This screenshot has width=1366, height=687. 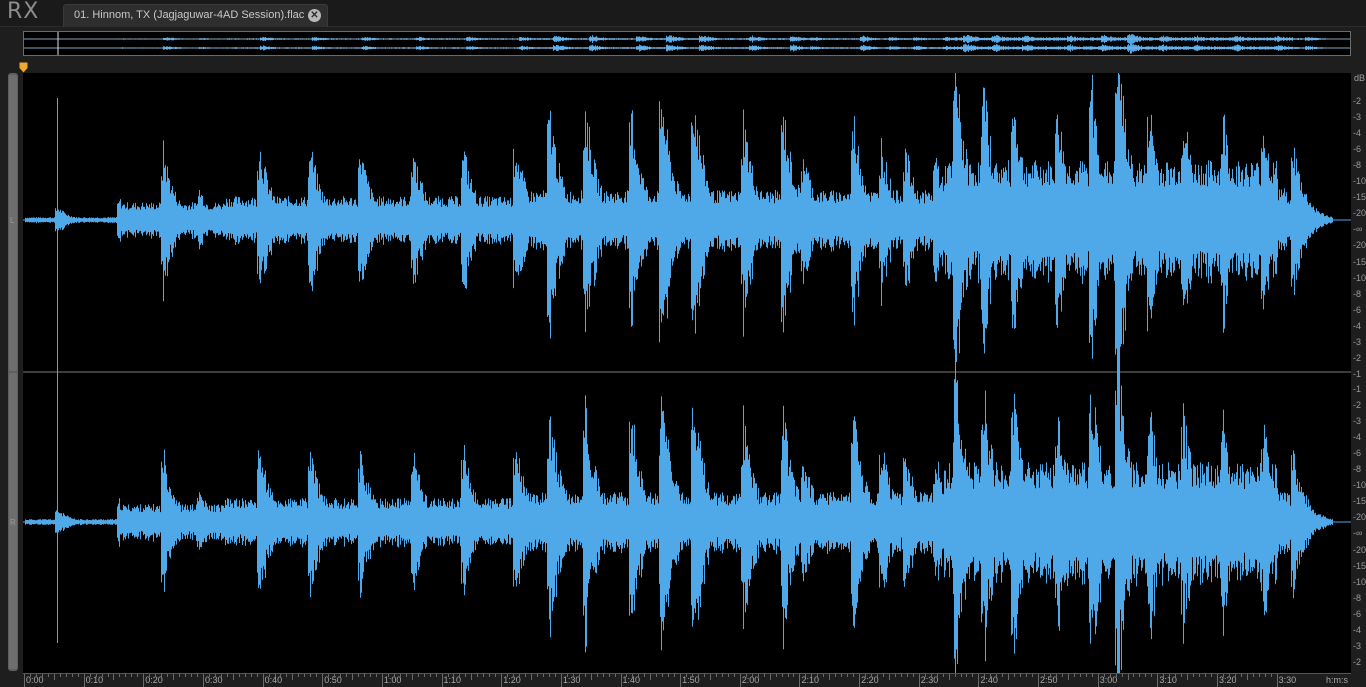 What do you see at coordinates (1357, 133) in the screenshot?
I see `left-channel-db-tick: -4` at bounding box center [1357, 133].